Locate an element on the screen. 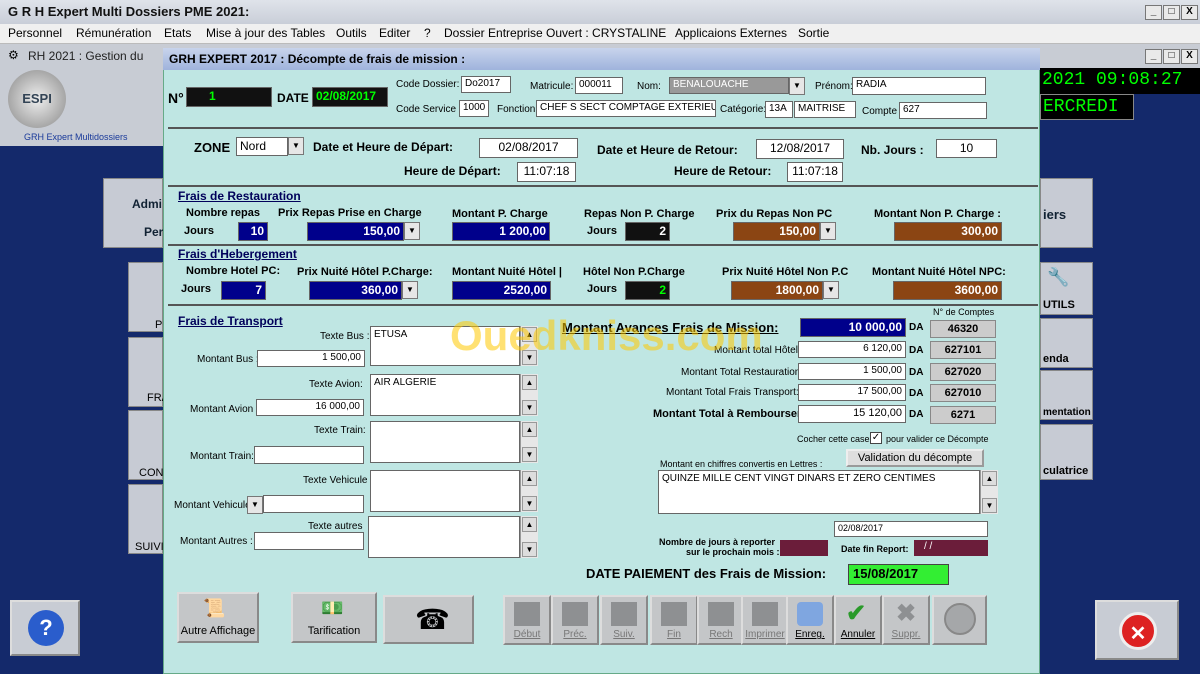  nom-field: BENALOUACHE is located at coordinates (729, 85).